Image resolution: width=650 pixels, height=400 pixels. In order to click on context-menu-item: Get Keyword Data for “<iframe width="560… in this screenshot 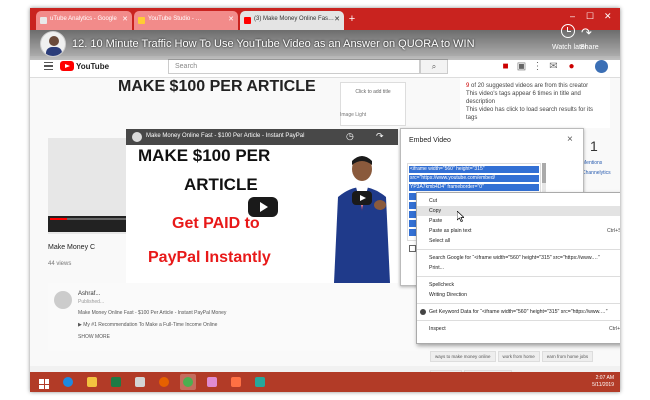, I will do `click(518, 312)`.